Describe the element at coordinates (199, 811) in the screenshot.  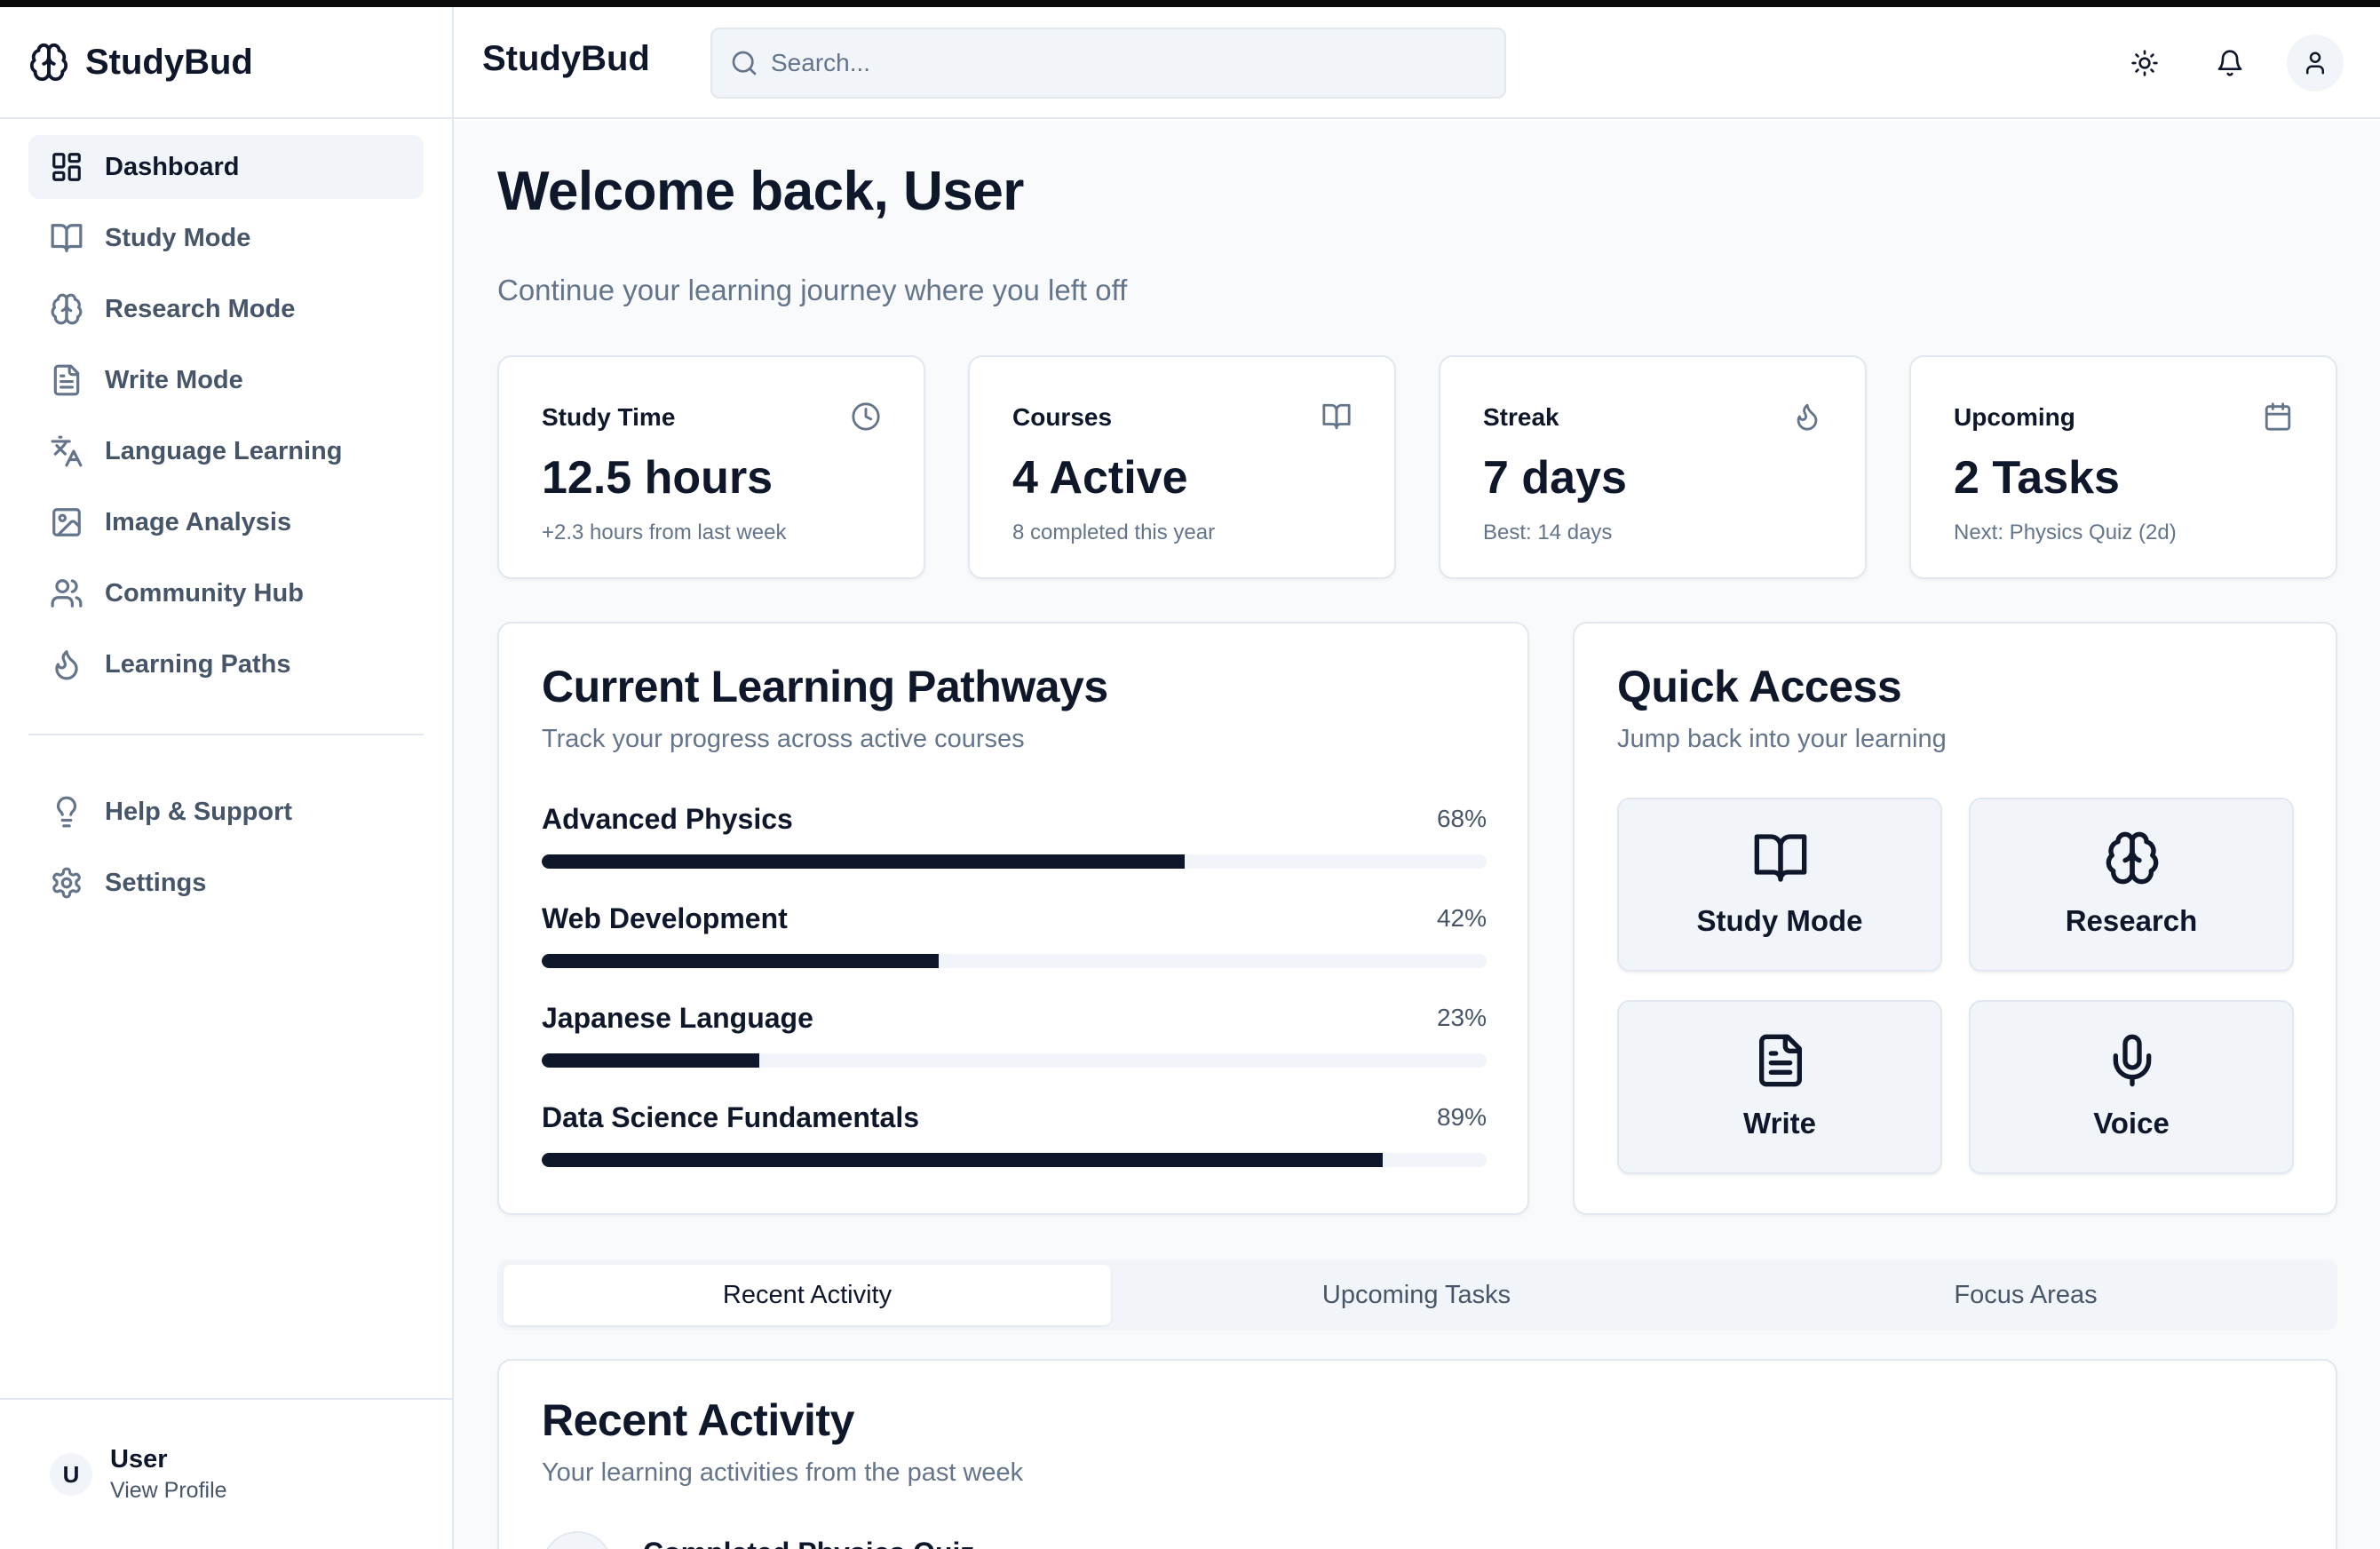
I see `sidebar-item-label: Help & Support` at that location.